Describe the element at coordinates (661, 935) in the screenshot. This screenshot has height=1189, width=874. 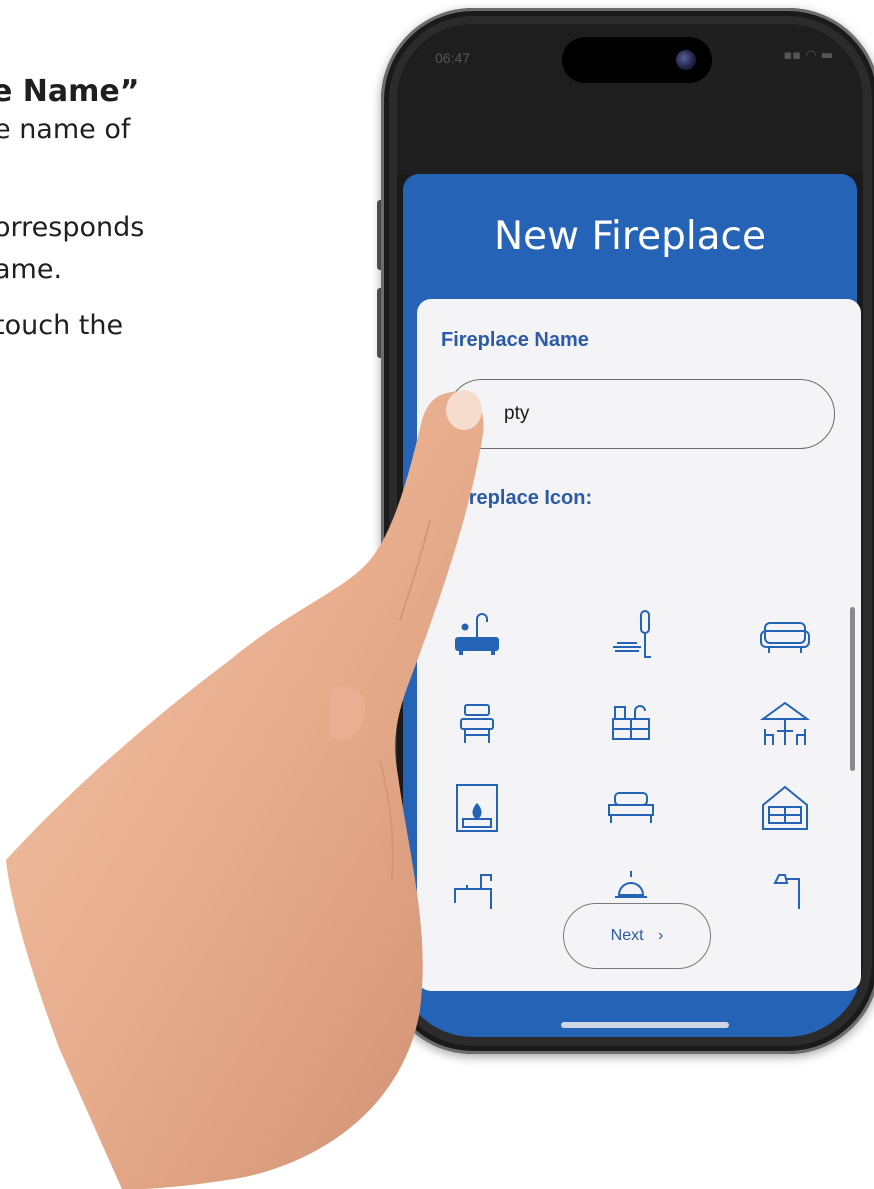
I see `chevron-right-icon: ›` at that location.